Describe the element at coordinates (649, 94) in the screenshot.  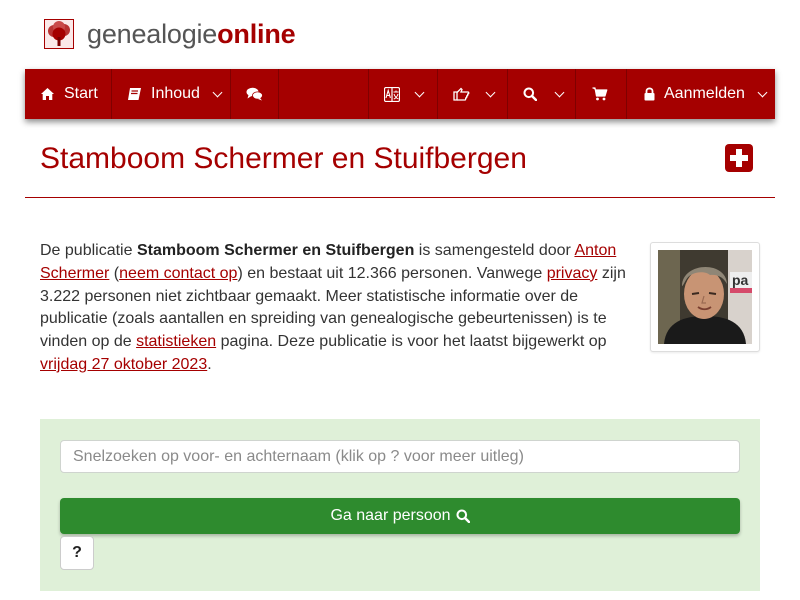
I see `lock-icon` at that location.